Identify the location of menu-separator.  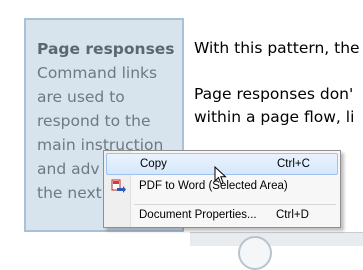
(235, 204).